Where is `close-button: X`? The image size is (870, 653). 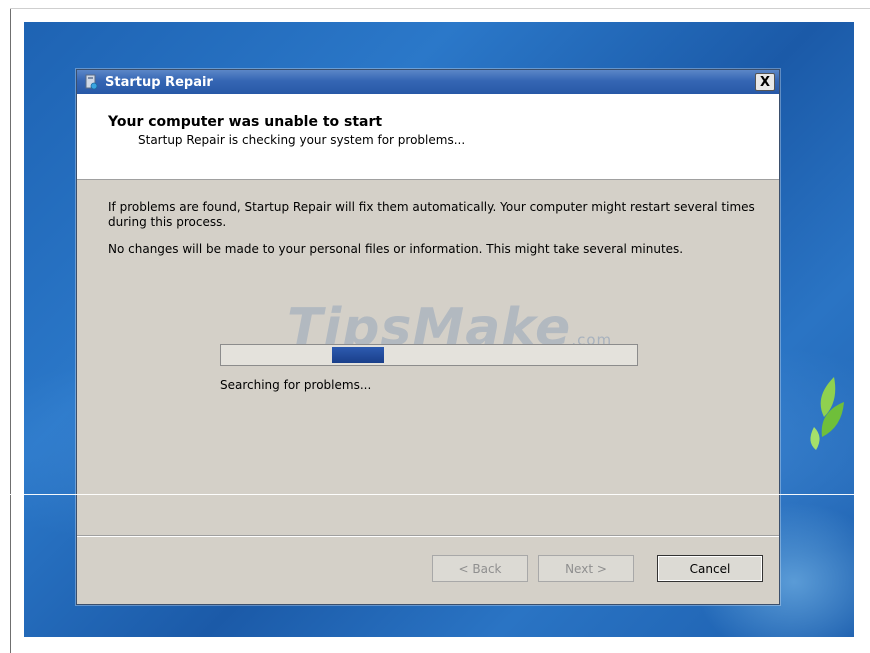
close-button: X is located at coordinates (765, 82).